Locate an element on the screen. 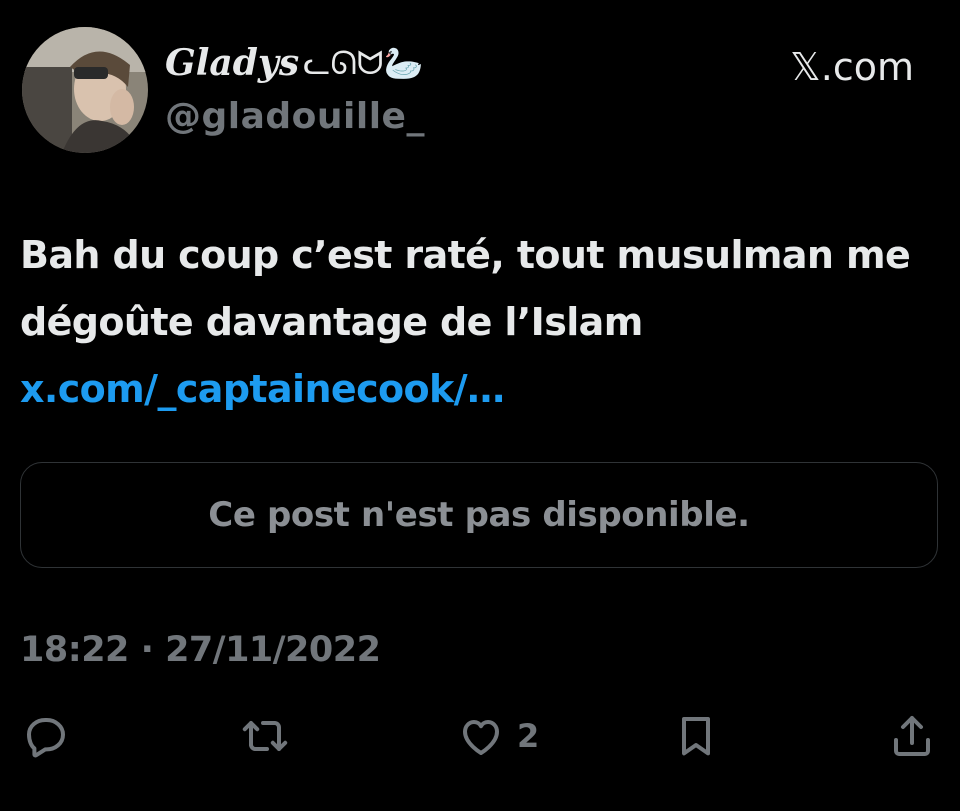 The height and width of the screenshot is (811, 960). avatar is located at coordinates (85, 90).